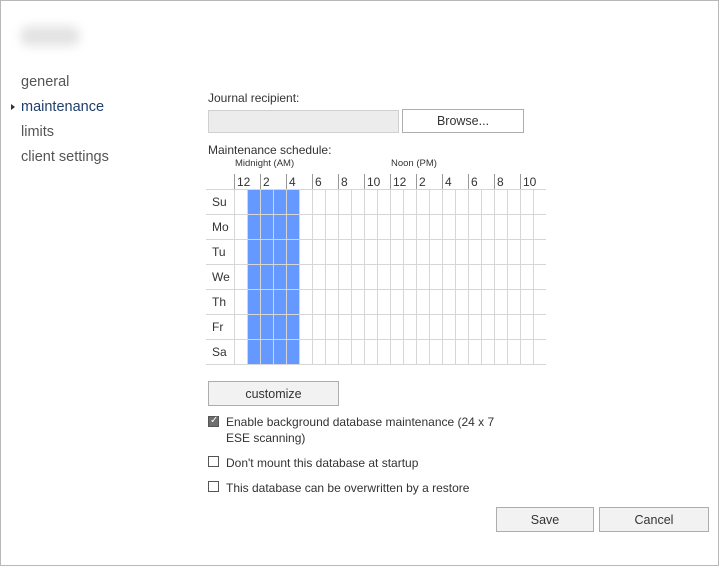 This screenshot has width=719, height=566. I want to click on checkmark-icon: ✓, so click(214, 420).